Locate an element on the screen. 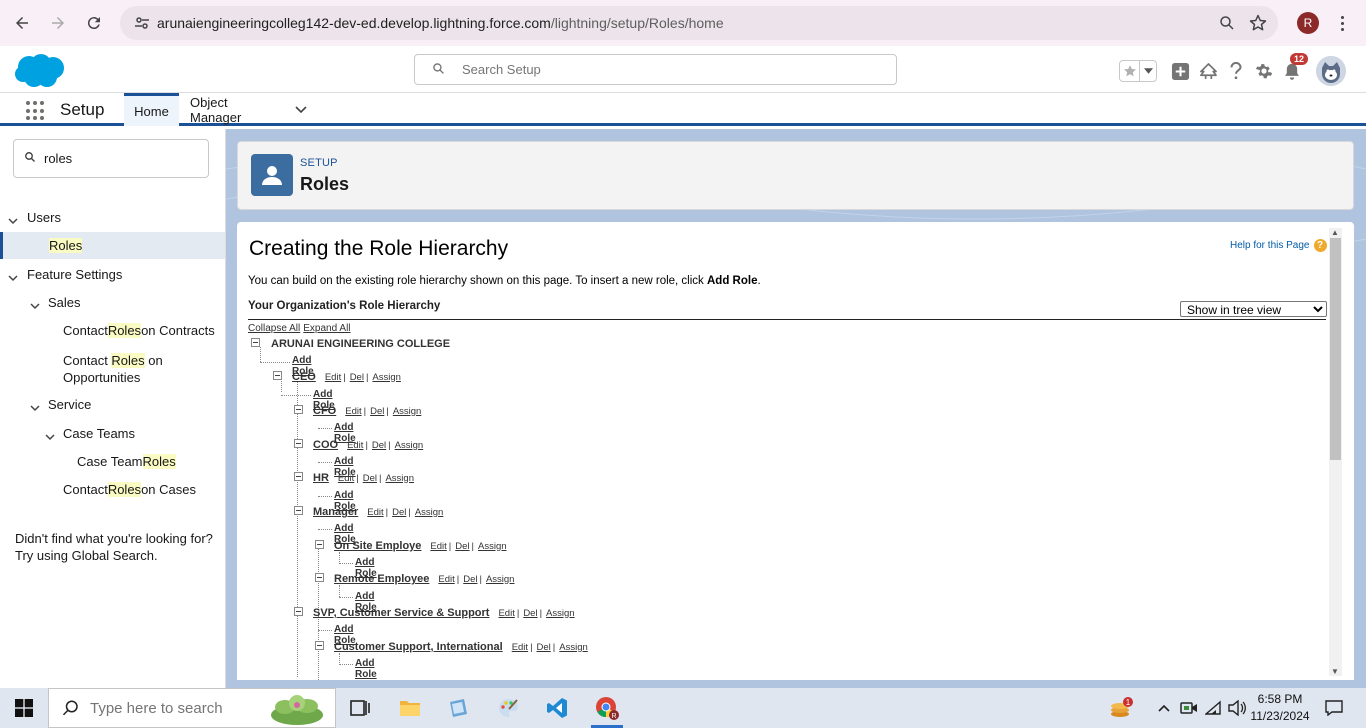 This screenshot has width=1366, height=728. chrome-icon: R is located at coordinates (607, 708).